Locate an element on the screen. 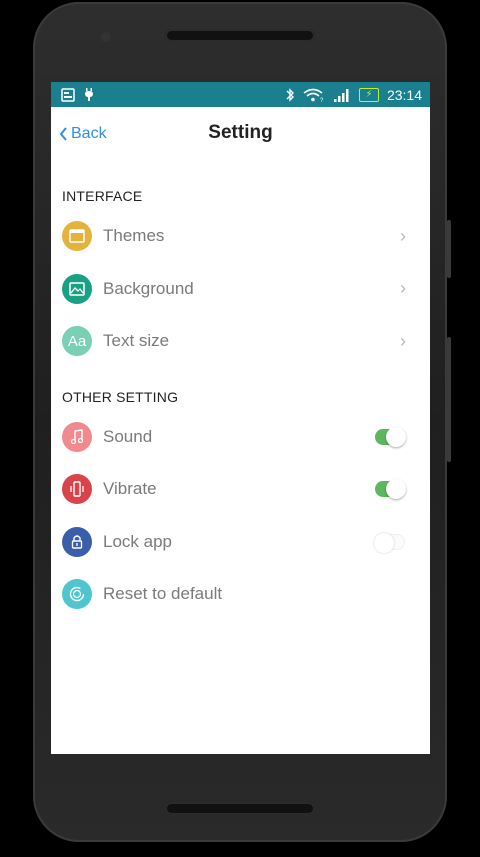 This screenshot has width=480, height=857. section-title-other-setting: OTHER SETTING is located at coordinates (120, 396).